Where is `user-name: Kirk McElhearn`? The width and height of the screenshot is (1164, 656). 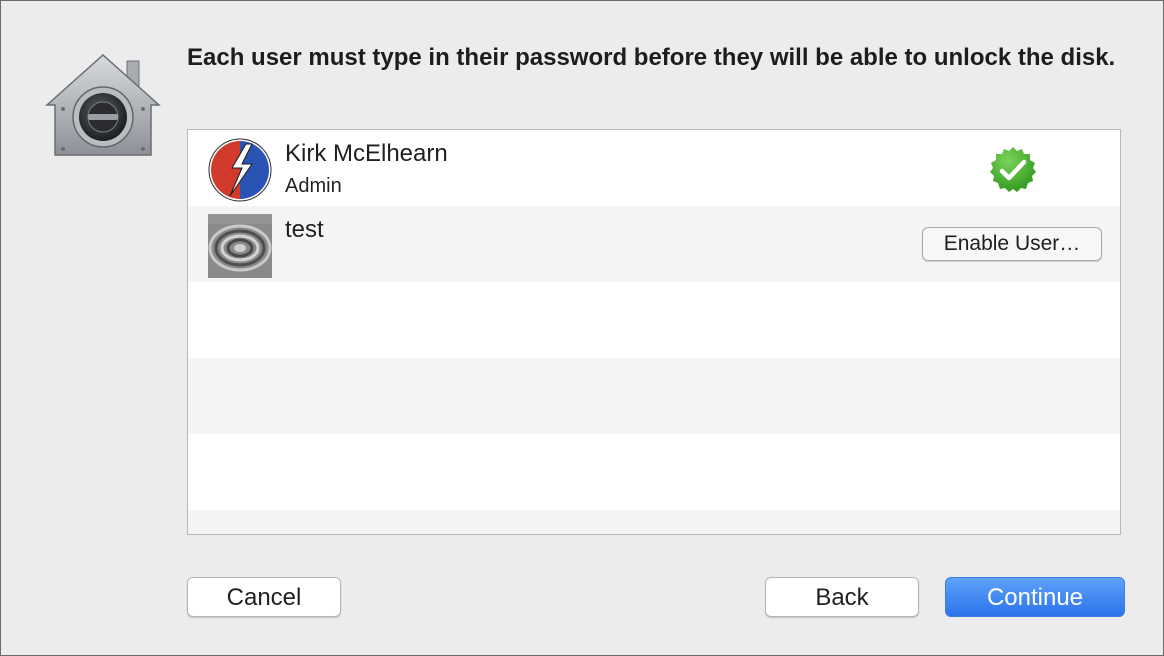
user-name: Kirk McElhearn is located at coordinates (366, 153).